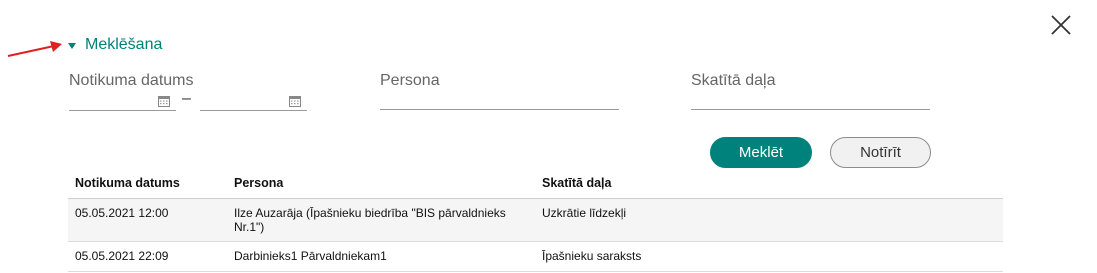 The width and height of the screenshot is (1097, 273). What do you see at coordinates (499, 99) in the screenshot?
I see `person-input` at bounding box center [499, 99].